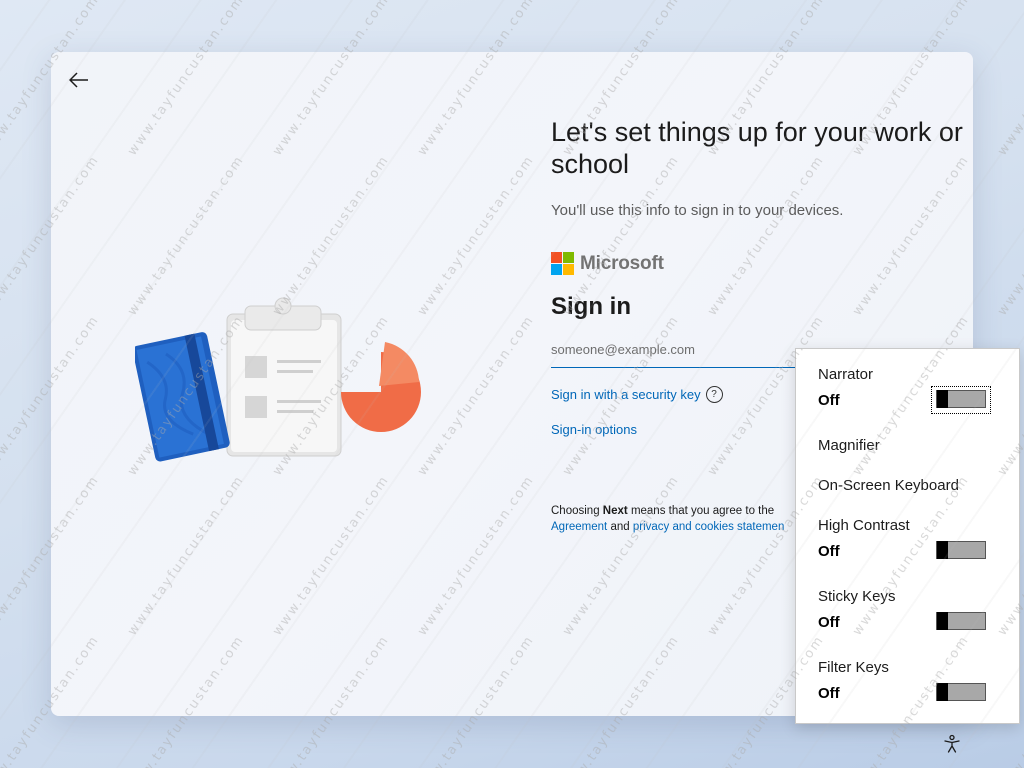 This screenshot has width=1024, height=768. I want to click on signin-options-link: Sign-in options, so click(594, 429).